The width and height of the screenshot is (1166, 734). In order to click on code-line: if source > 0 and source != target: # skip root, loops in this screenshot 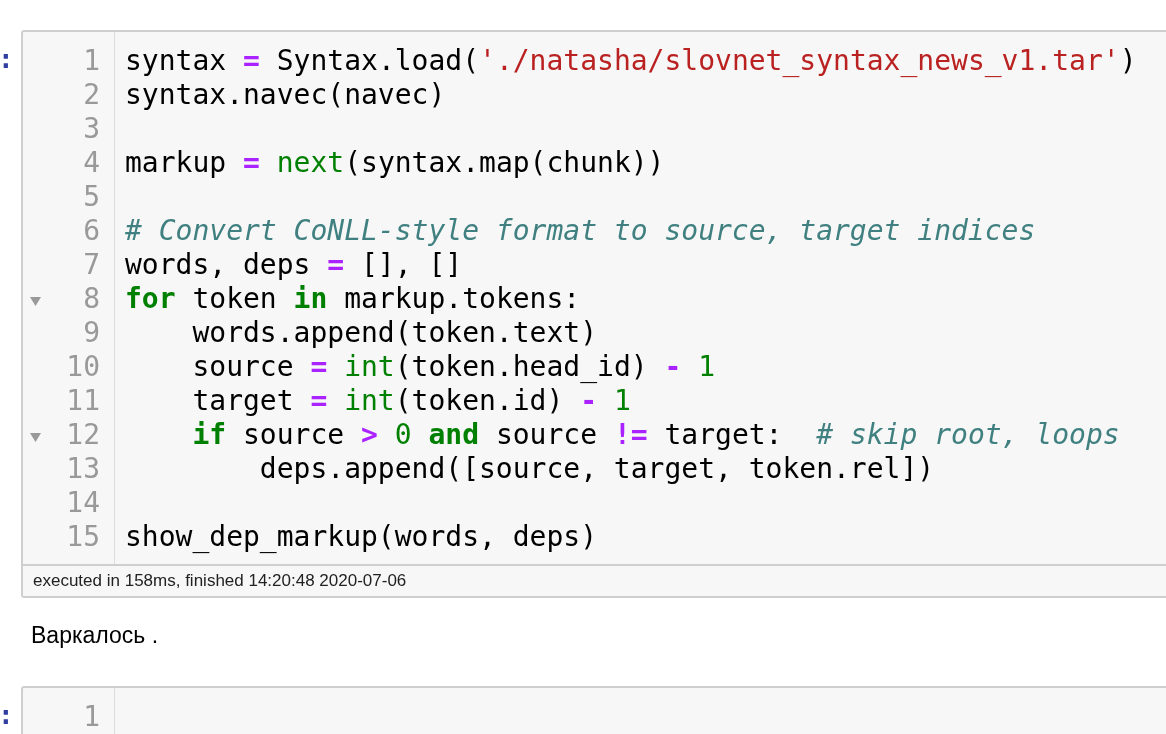, I will do `click(655, 434)`.